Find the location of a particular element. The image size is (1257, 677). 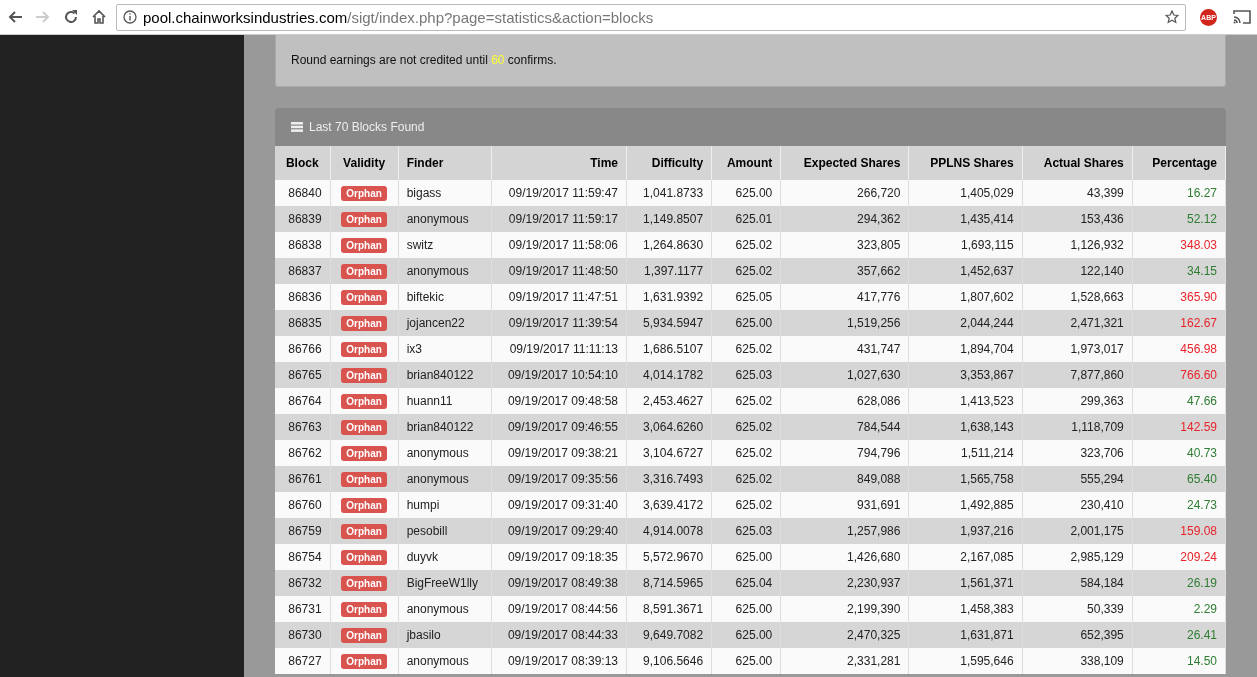

table-cell: 2,471,321 is located at coordinates (1077, 323).